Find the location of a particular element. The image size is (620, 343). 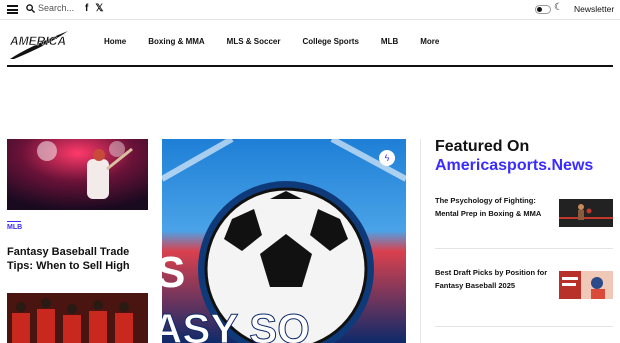

x-twitter-icon: 𝕏 is located at coordinates (99, 8).